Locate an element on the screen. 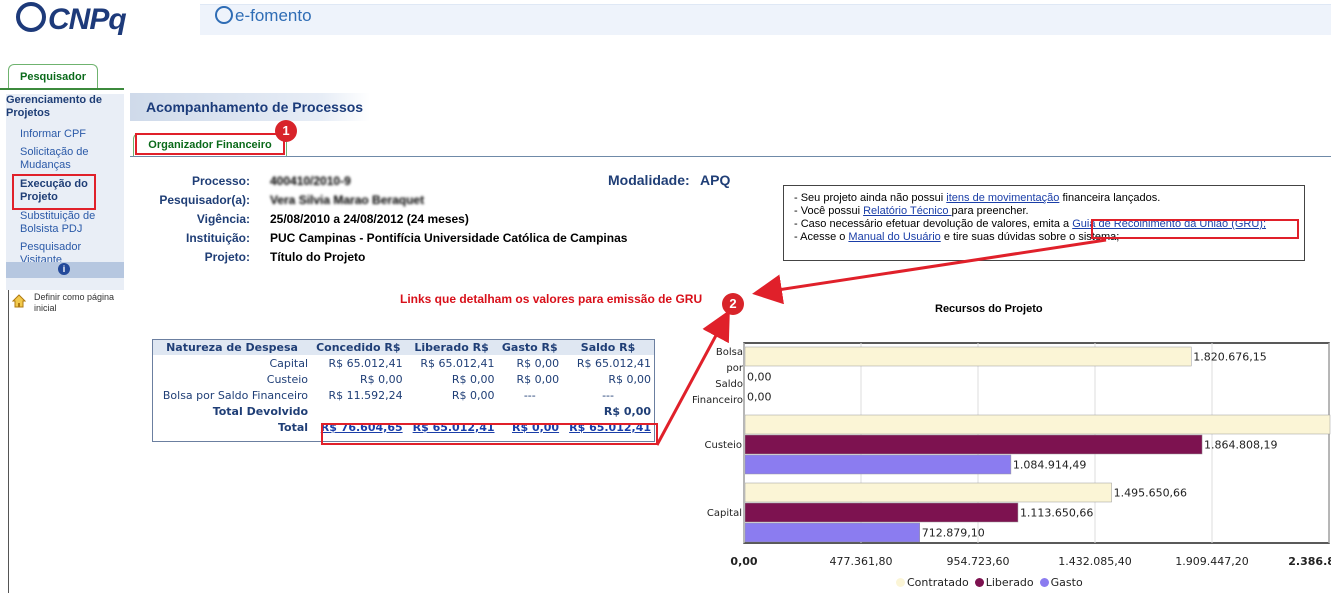  legend-label: Liberado is located at coordinates (1009, 582).